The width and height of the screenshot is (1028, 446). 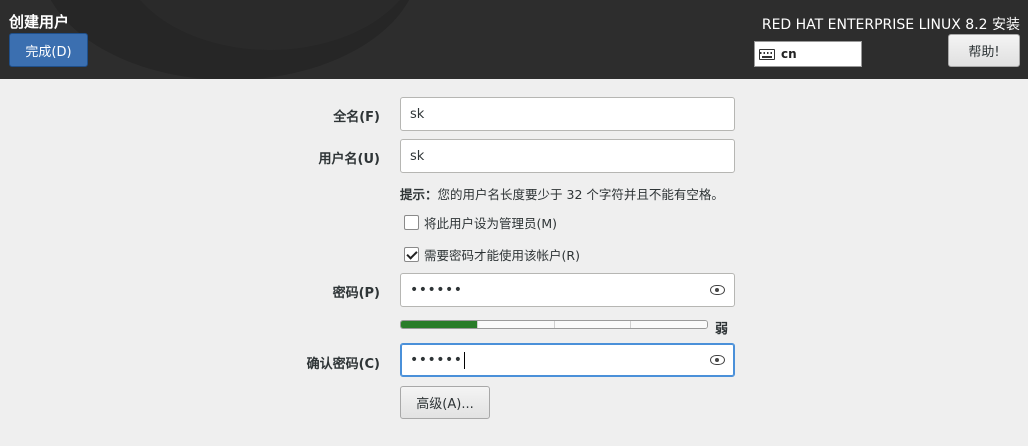 I want to click on keyboard-layout-indicator: cn, so click(x=808, y=54).